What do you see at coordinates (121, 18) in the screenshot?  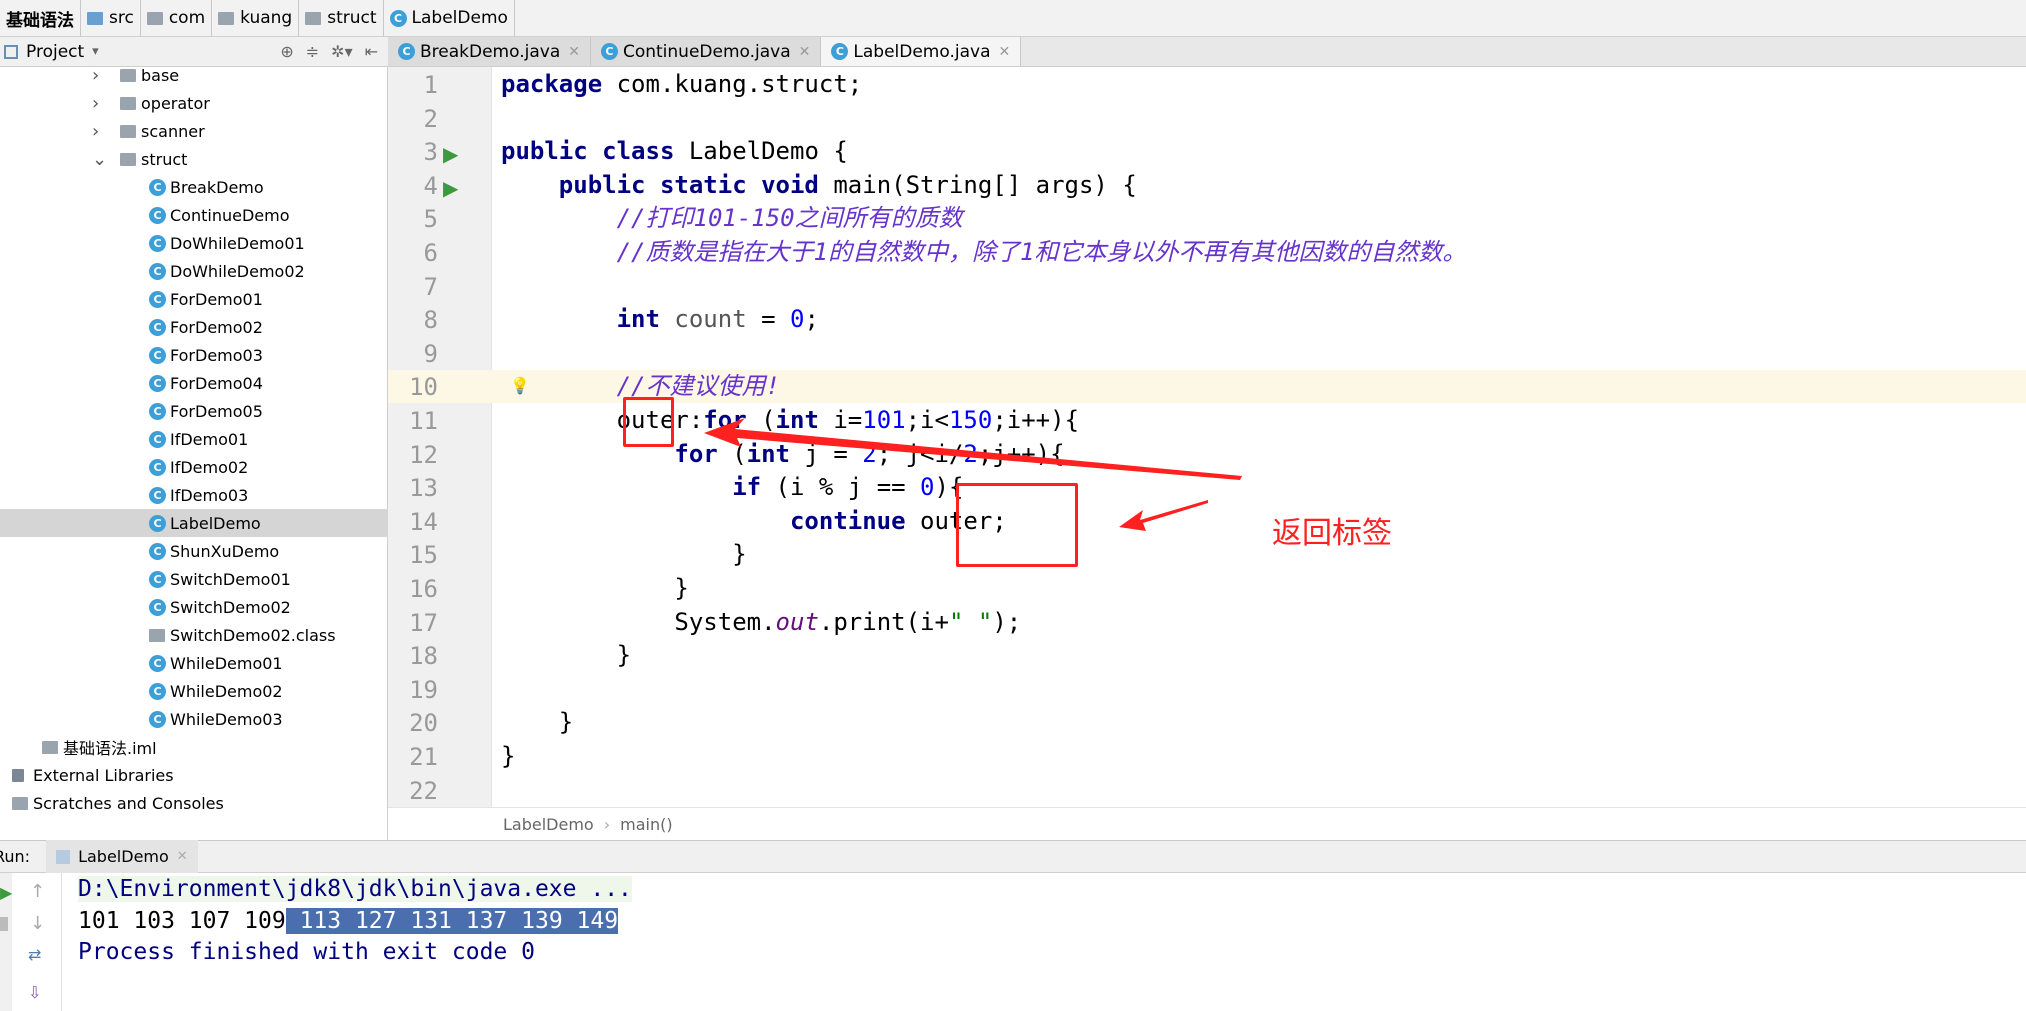 I see `breadcrumb-label: src` at bounding box center [121, 18].